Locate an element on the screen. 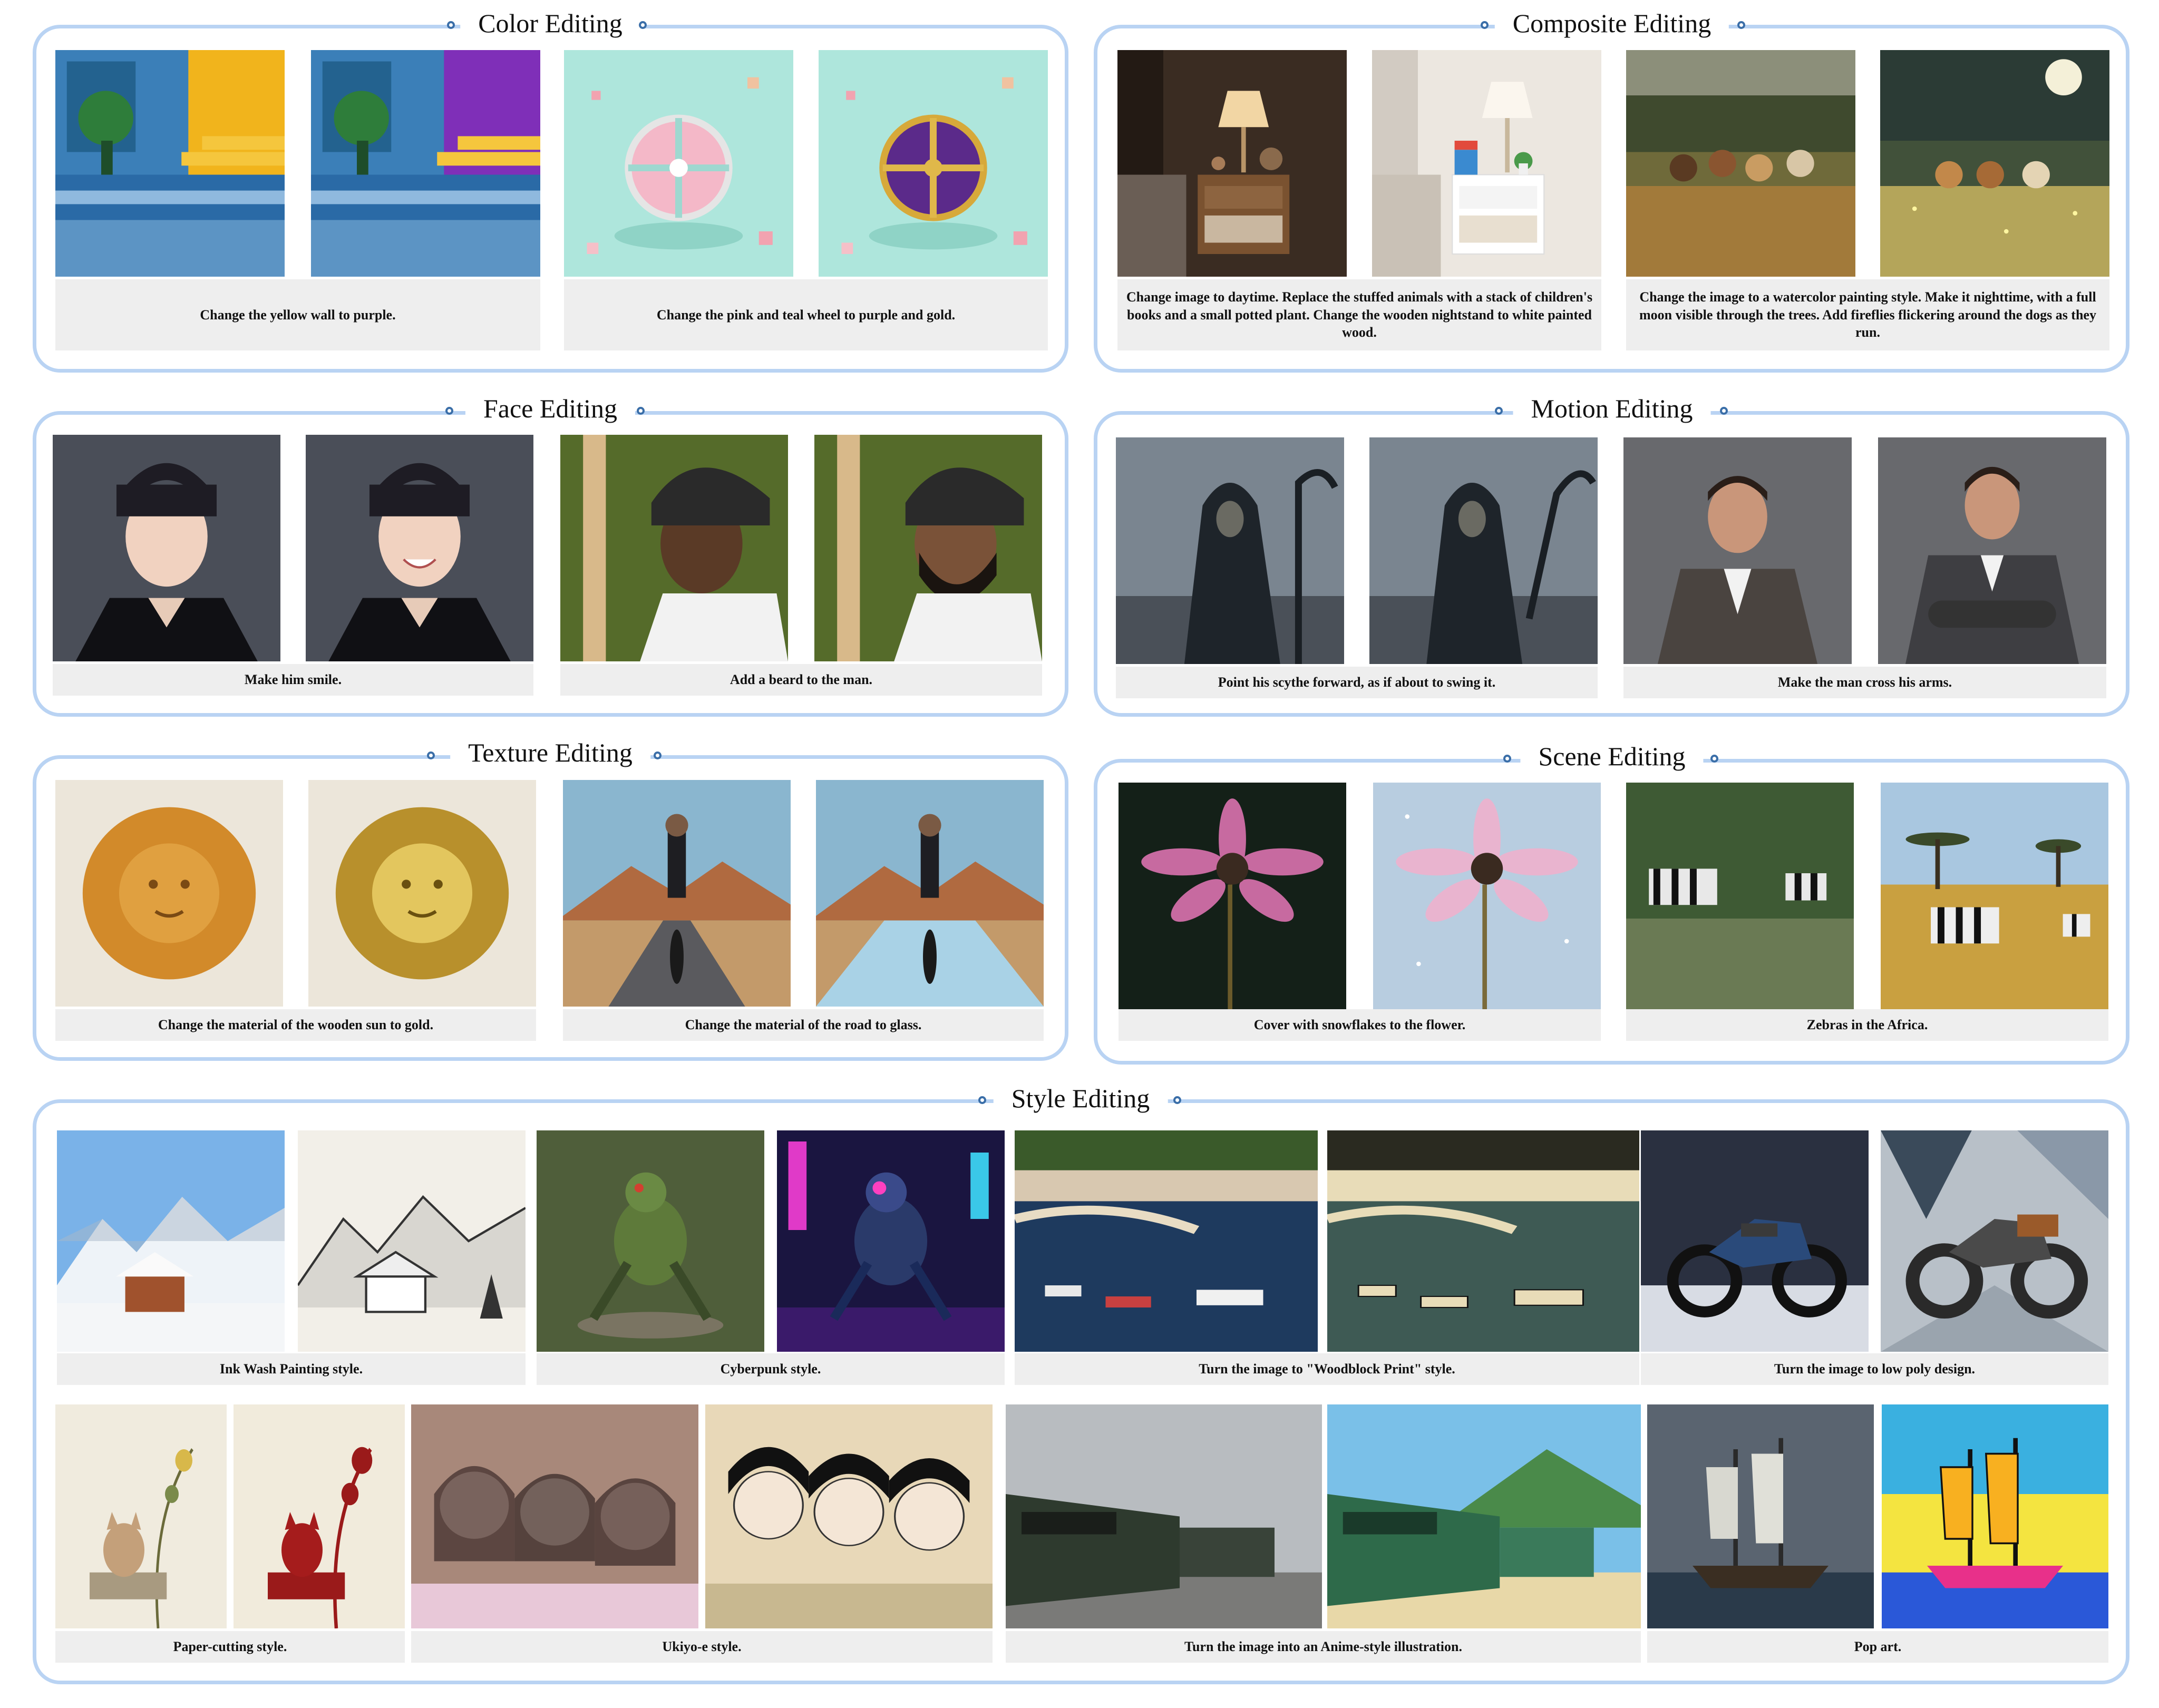 The width and height of the screenshot is (2159, 1708). texture-editing-title: Texture Editing is located at coordinates (550, 752).